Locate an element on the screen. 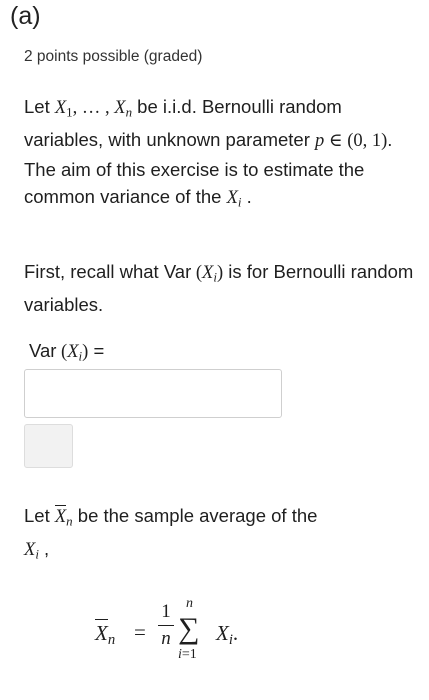 Image resolution: width=429 pixels, height=700 pixels. formula-fraction: 1 n is located at coordinates (166, 625).